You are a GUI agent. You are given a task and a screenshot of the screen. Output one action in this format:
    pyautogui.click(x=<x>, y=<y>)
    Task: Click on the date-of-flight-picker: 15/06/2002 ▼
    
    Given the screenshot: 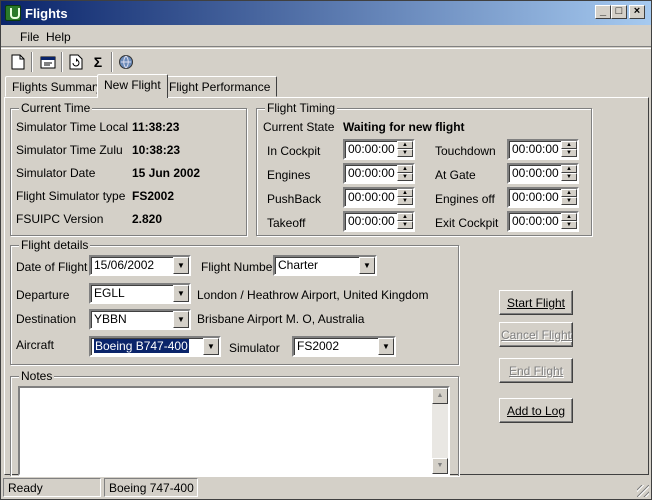 What is the action you would take?
    pyautogui.click(x=140, y=265)
    